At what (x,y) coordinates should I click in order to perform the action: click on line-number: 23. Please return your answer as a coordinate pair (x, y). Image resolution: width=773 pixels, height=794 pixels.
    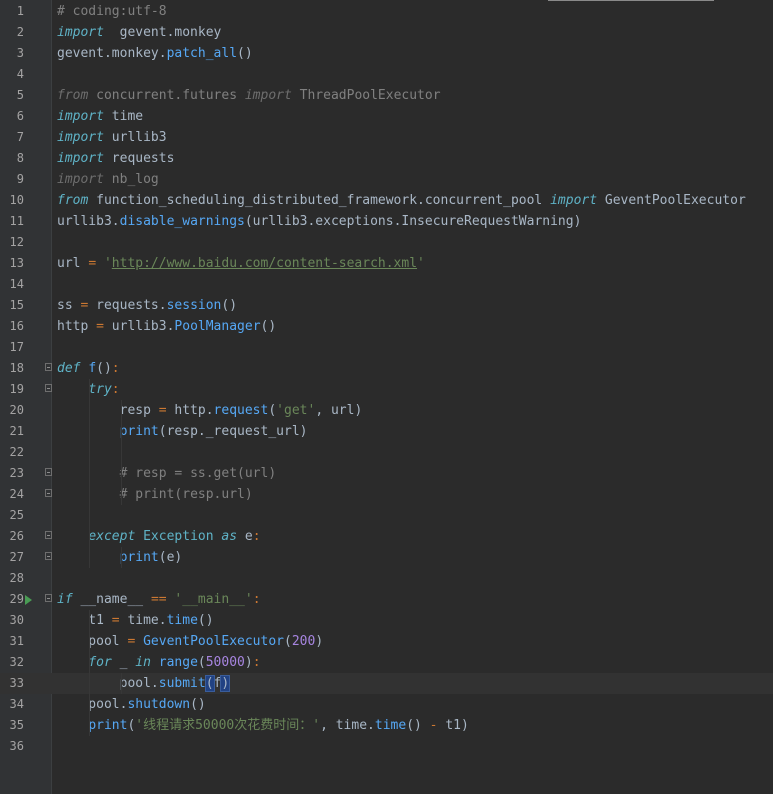
    Looking at the image, I should click on (16, 473).